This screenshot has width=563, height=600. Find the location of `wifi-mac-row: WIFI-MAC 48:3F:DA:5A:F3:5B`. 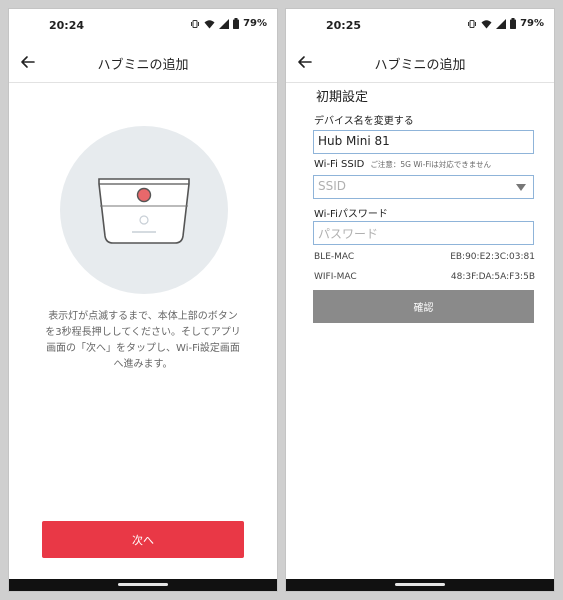

wifi-mac-row: WIFI-MAC 48:3F:DA:5A:F3:5B is located at coordinates (424, 277).